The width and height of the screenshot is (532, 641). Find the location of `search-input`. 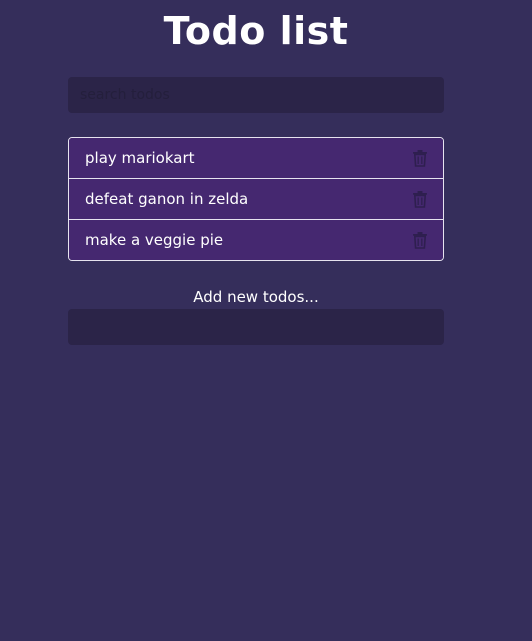

search-input is located at coordinates (256, 95).